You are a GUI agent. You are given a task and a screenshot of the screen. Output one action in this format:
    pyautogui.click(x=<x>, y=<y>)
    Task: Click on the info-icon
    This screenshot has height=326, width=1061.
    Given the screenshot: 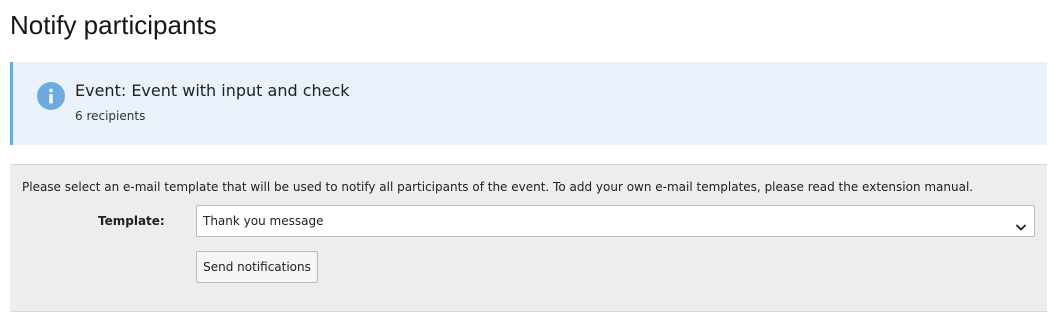 What is the action you would take?
    pyautogui.click(x=51, y=96)
    